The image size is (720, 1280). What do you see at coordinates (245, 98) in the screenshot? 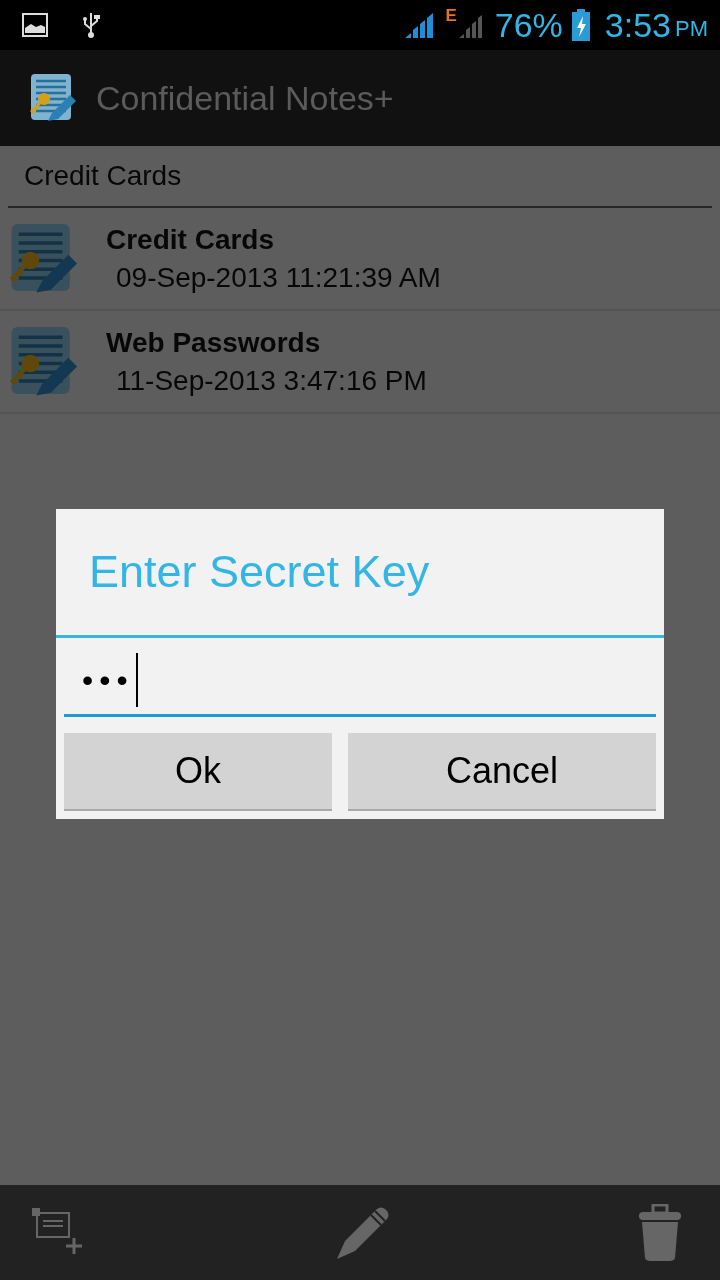
I see `app-title: Confidential Notes+` at bounding box center [245, 98].